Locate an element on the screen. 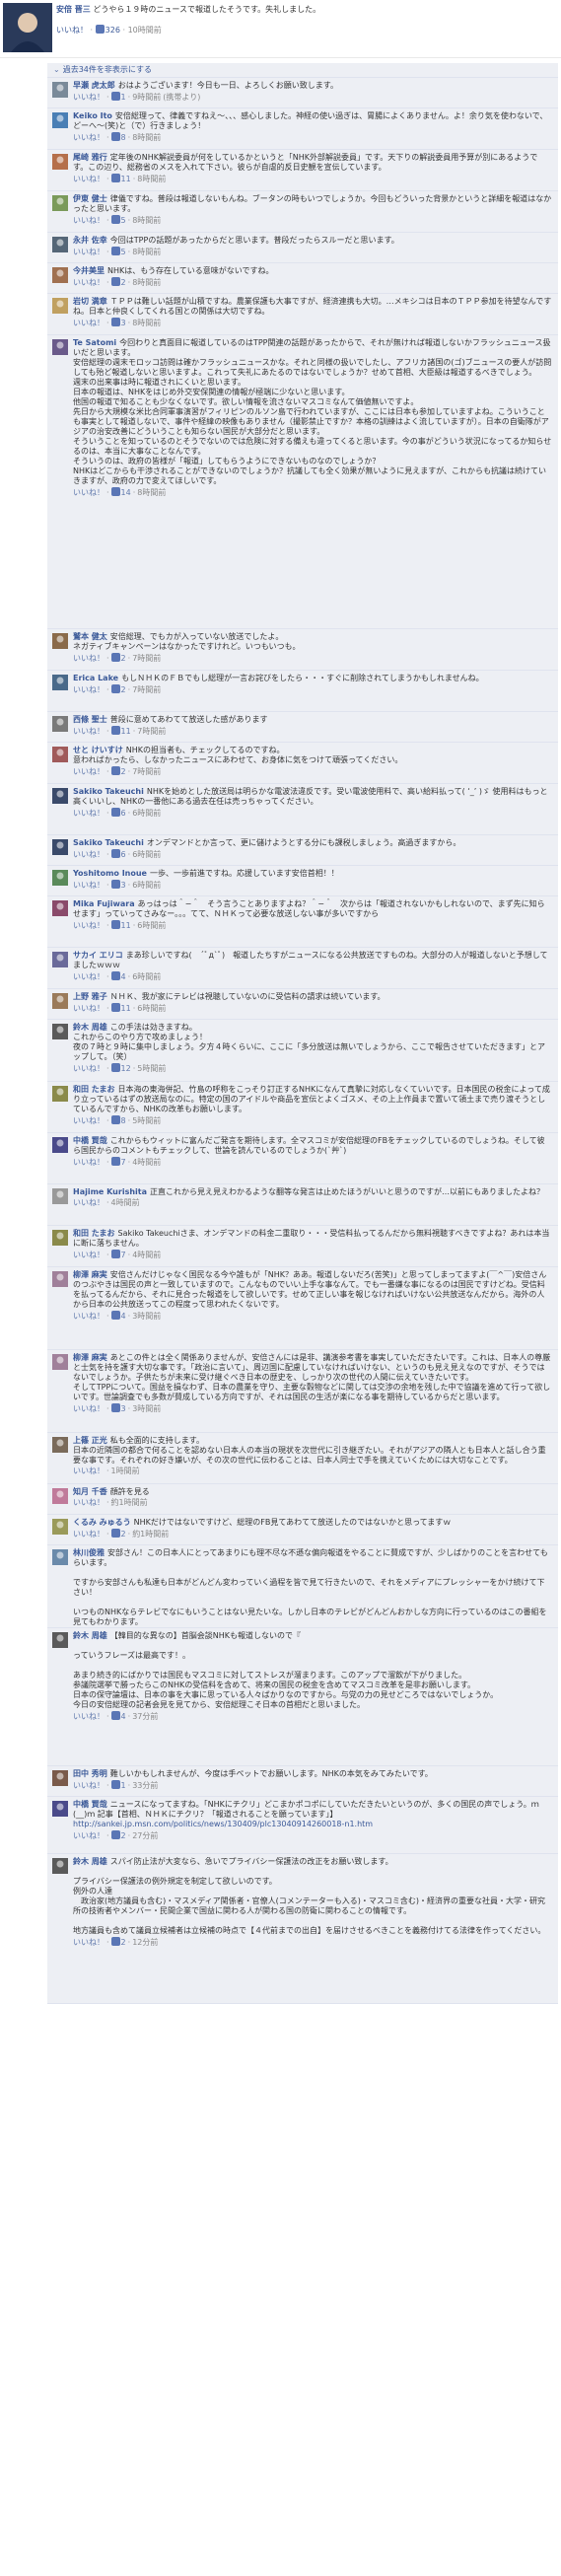 This screenshot has width=561, height=2576. comment-author: 林川俊雅 is located at coordinates (89, 1553).